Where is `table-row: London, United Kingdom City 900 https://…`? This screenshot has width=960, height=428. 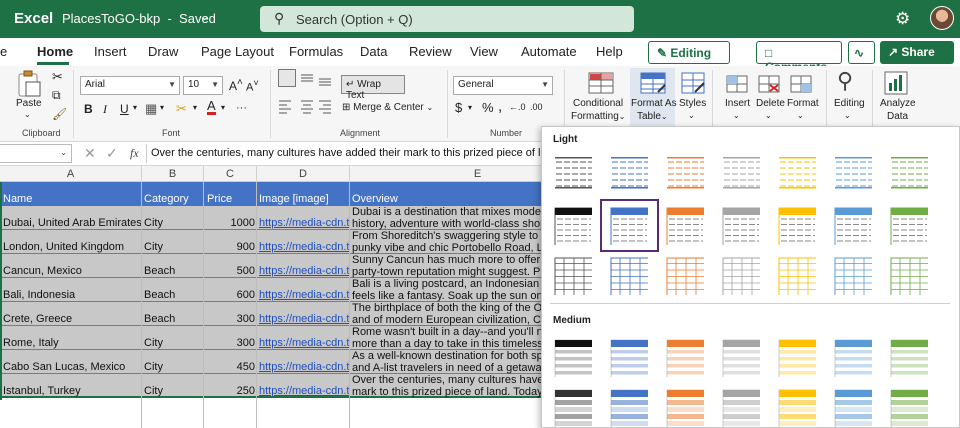
table-row: London, United Kingdom City 900 https://… is located at coordinates (274, 242).